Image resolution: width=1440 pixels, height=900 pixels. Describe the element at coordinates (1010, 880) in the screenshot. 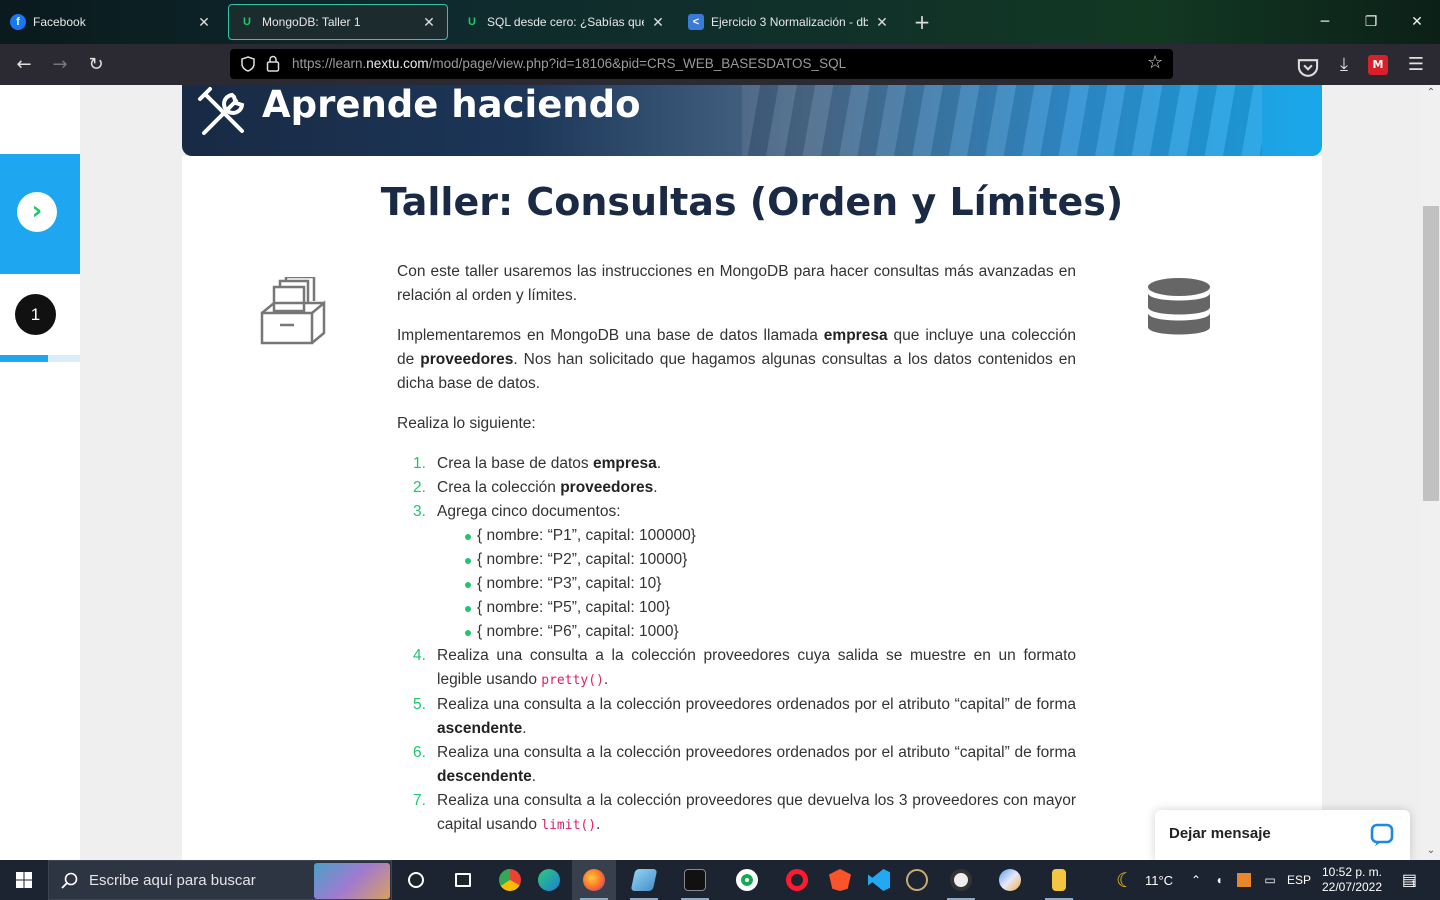

I see `paint-icon` at that location.